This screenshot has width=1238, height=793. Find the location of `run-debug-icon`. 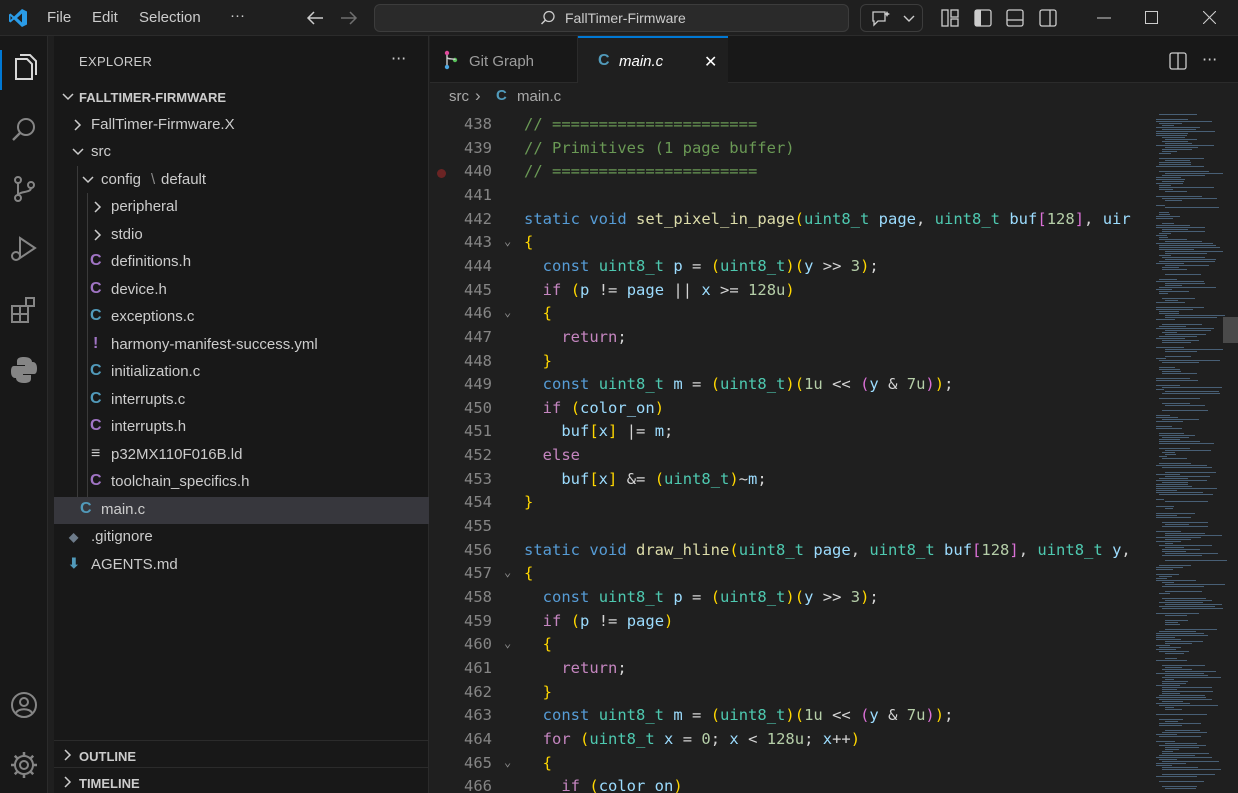

run-debug-icon is located at coordinates (24, 249).